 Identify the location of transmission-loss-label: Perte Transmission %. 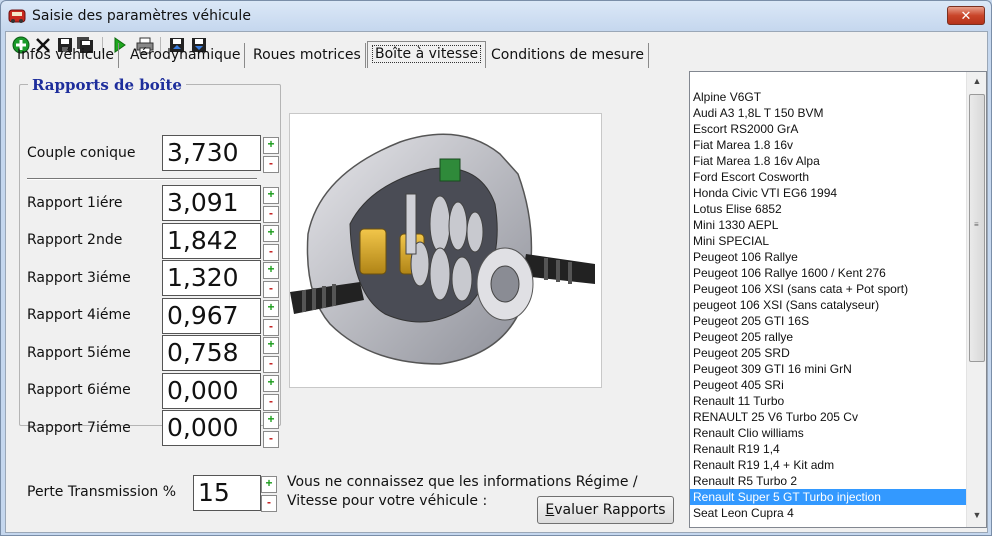
(102, 492).